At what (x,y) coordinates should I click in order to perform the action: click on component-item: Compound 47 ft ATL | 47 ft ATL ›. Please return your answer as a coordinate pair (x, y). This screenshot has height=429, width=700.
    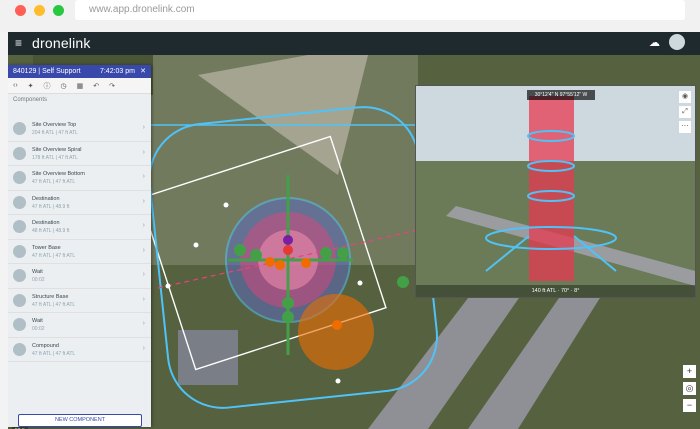
    Looking at the image, I should click on (79, 350).